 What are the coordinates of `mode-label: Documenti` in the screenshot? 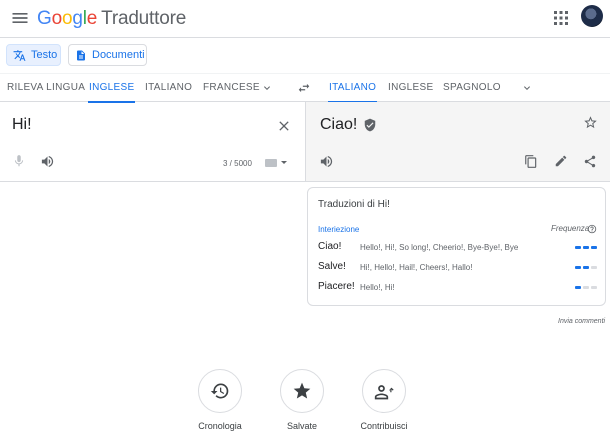 It's located at (118, 55).